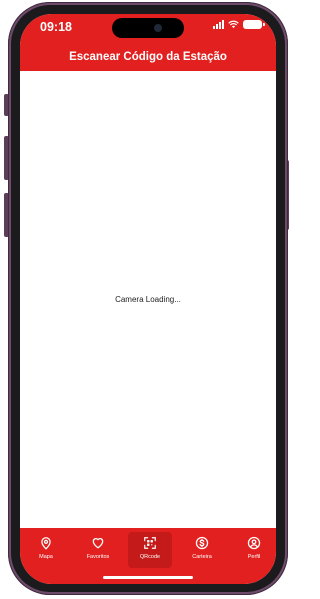 This screenshot has width=320, height=599. Describe the element at coordinates (158, 28) in the screenshot. I see `camera-lens` at that location.